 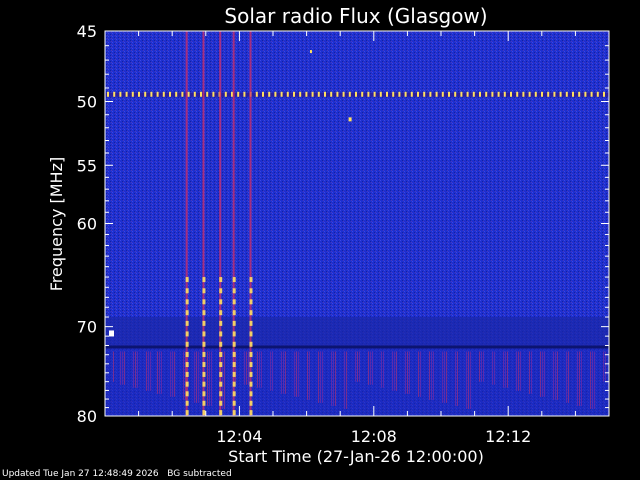 I want to click on x-tick-label: 12:08, so click(x=374, y=436).